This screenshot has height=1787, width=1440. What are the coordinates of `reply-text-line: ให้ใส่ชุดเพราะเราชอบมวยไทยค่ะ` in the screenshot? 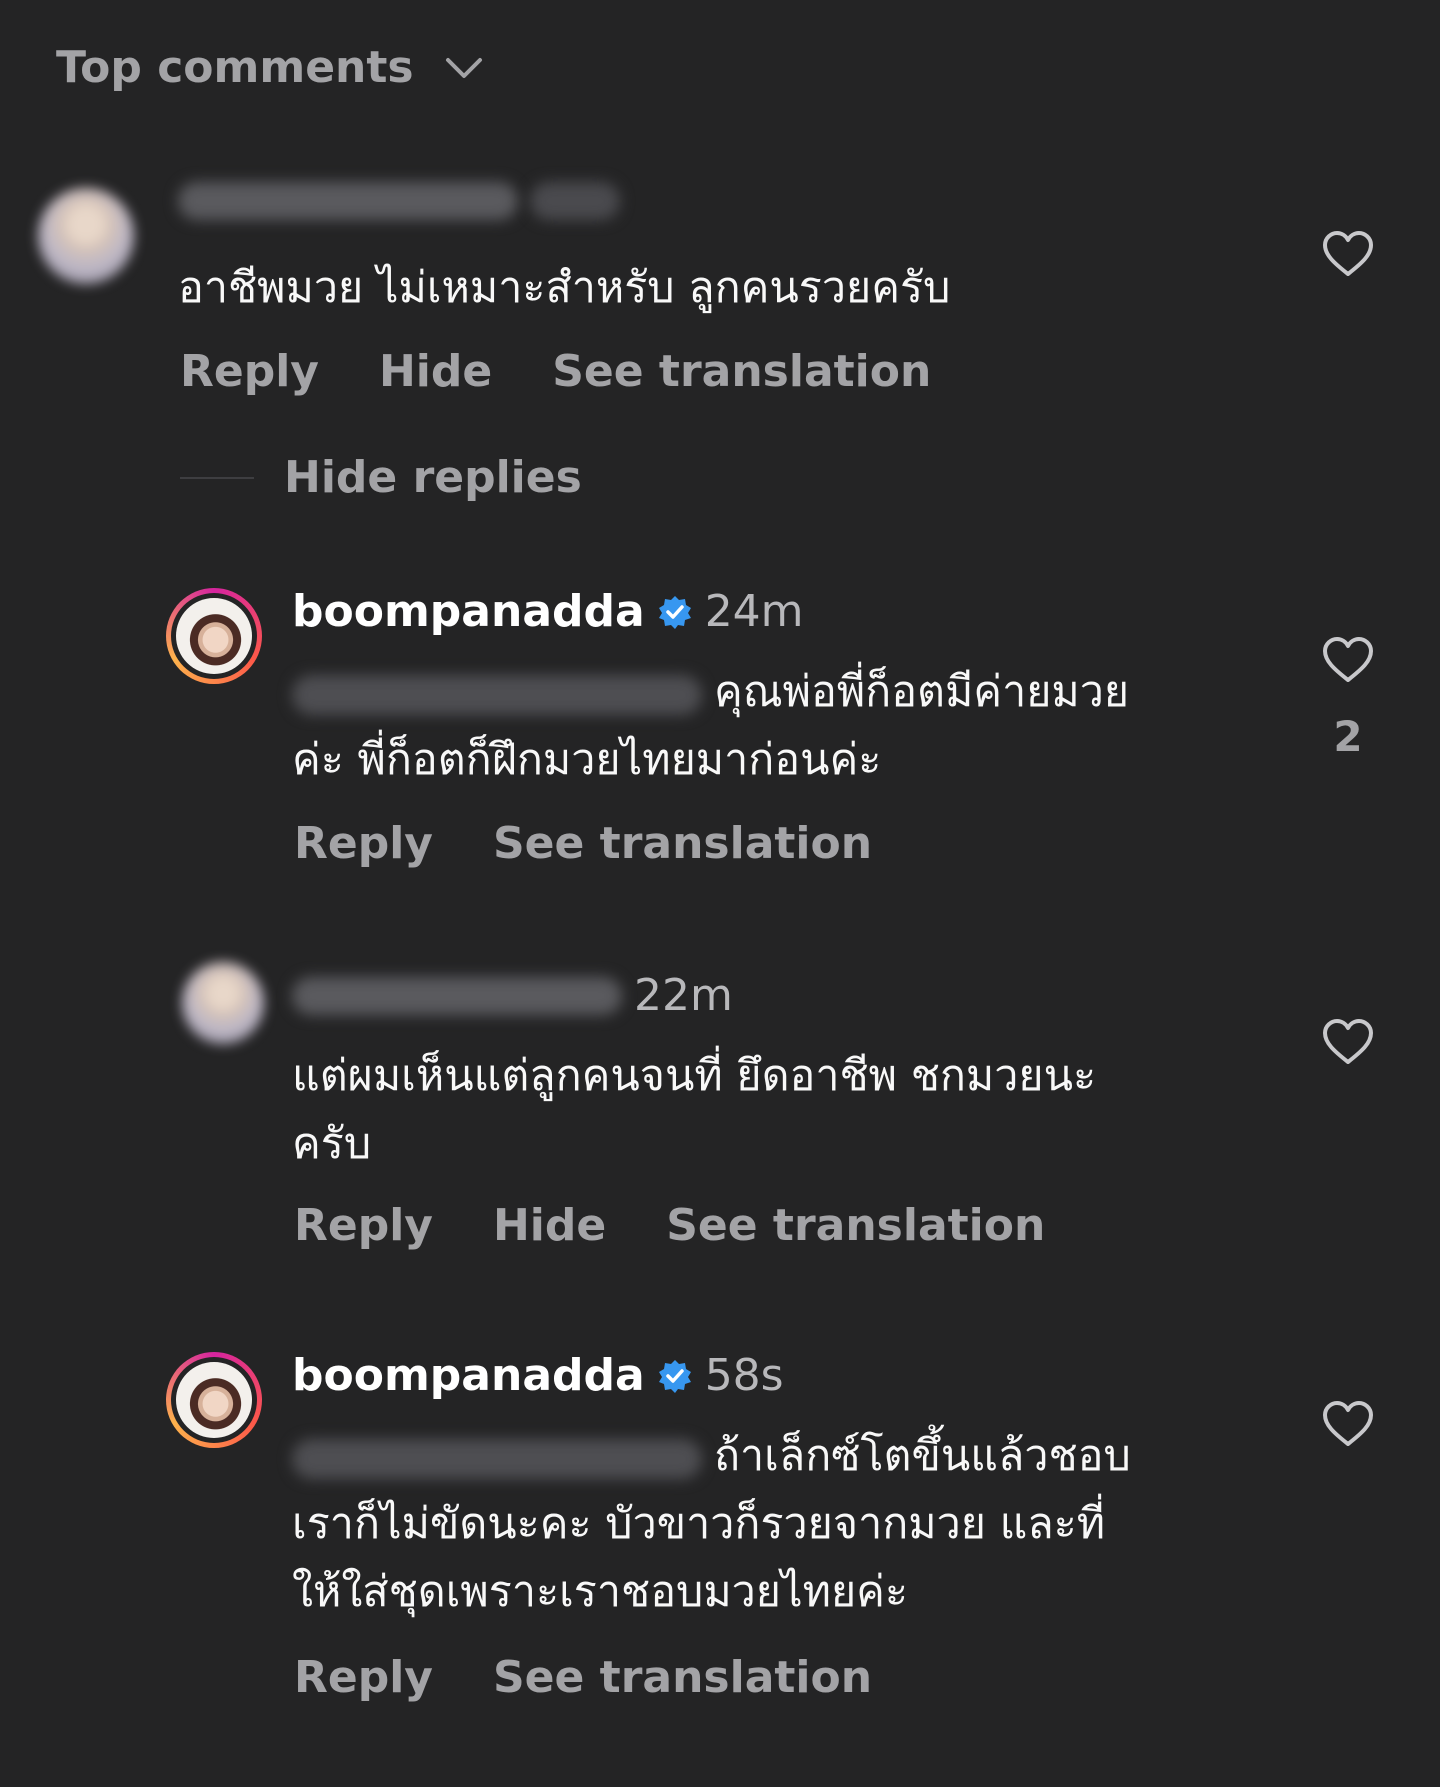 It's located at (600, 1592).